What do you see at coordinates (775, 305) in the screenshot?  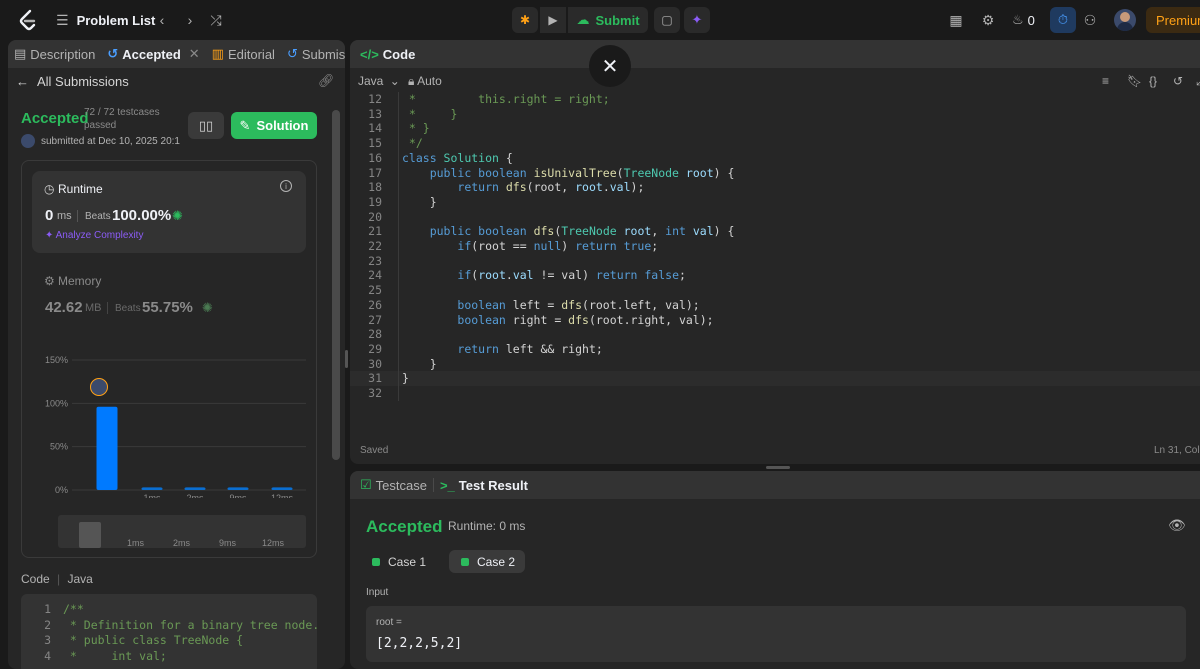 I see `code-line: 26 boolean left = dfs(root.left, val);` at bounding box center [775, 305].